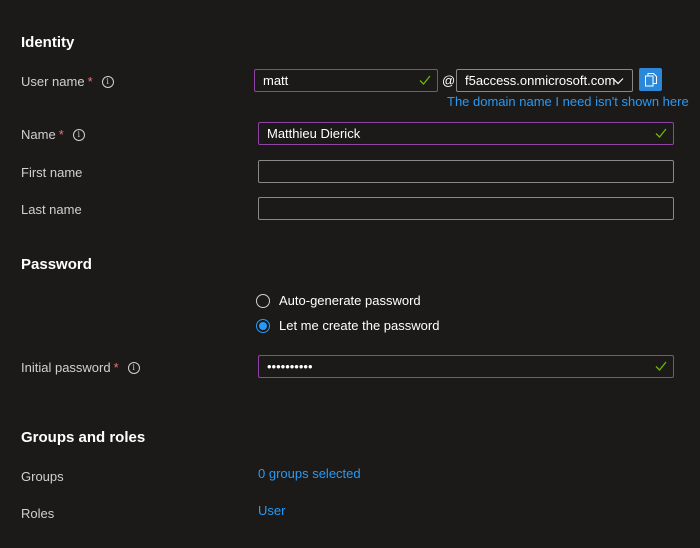 This screenshot has height=548, width=700. I want to click on last-name-label: Last name, so click(51, 209).